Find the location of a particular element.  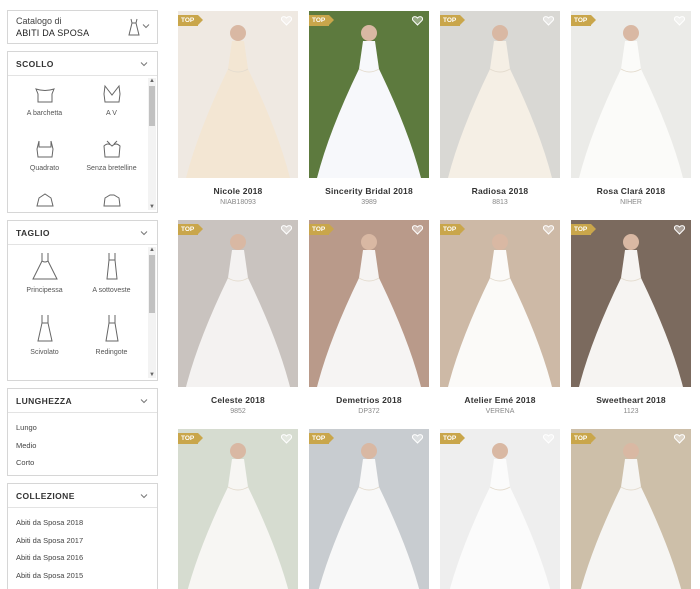

product-card: TOP Atelier Emé 2018 VERENA is located at coordinates (500, 317).